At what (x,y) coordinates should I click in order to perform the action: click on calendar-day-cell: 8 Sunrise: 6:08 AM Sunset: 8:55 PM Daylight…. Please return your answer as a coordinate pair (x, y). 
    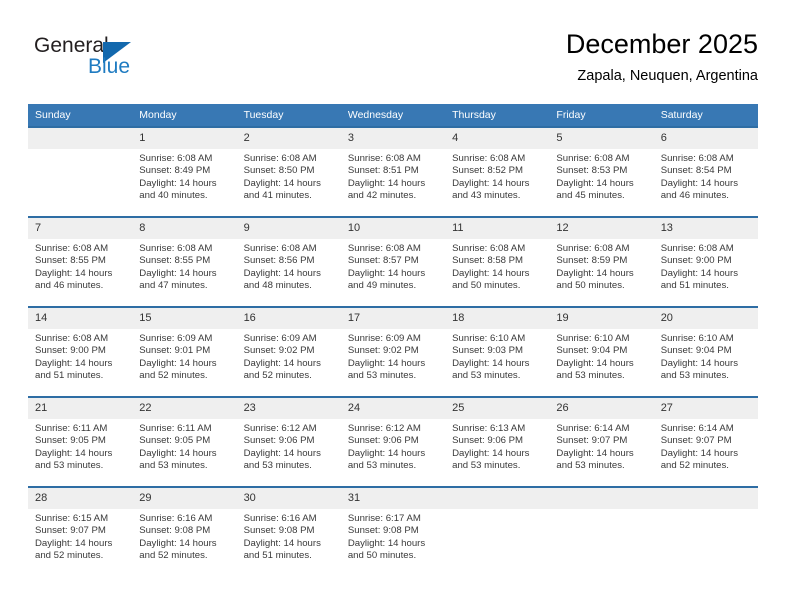
    Looking at the image, I should click on (184, 261).